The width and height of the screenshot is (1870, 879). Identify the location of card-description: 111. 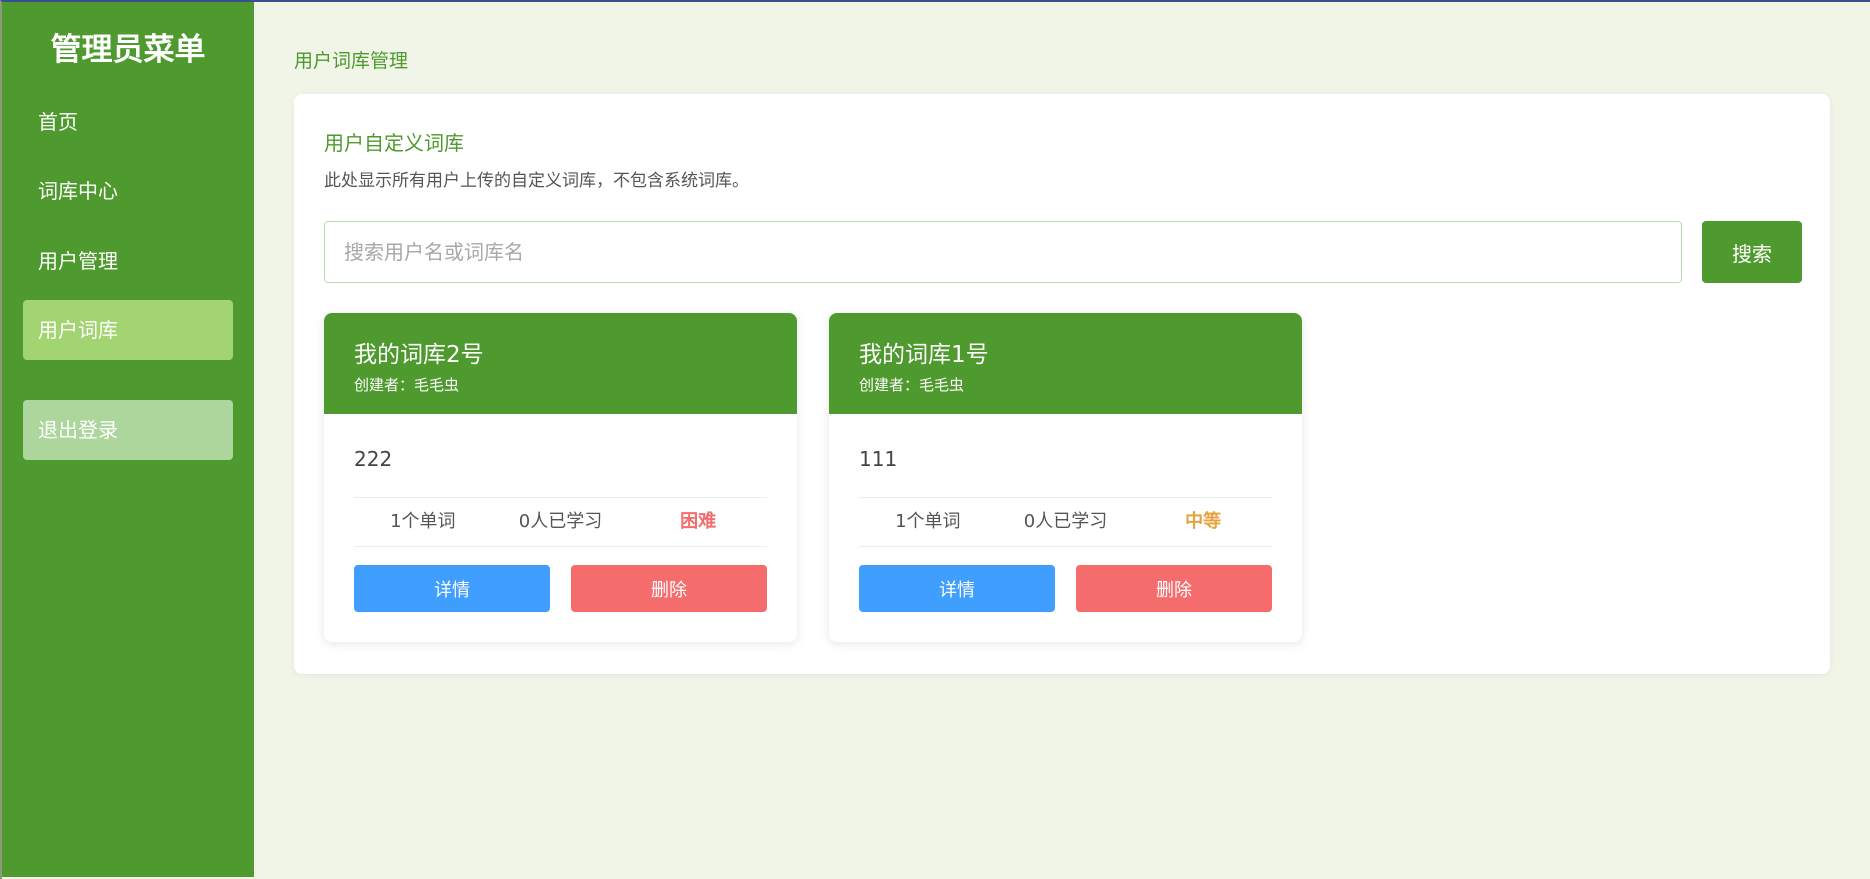
(878, 459).